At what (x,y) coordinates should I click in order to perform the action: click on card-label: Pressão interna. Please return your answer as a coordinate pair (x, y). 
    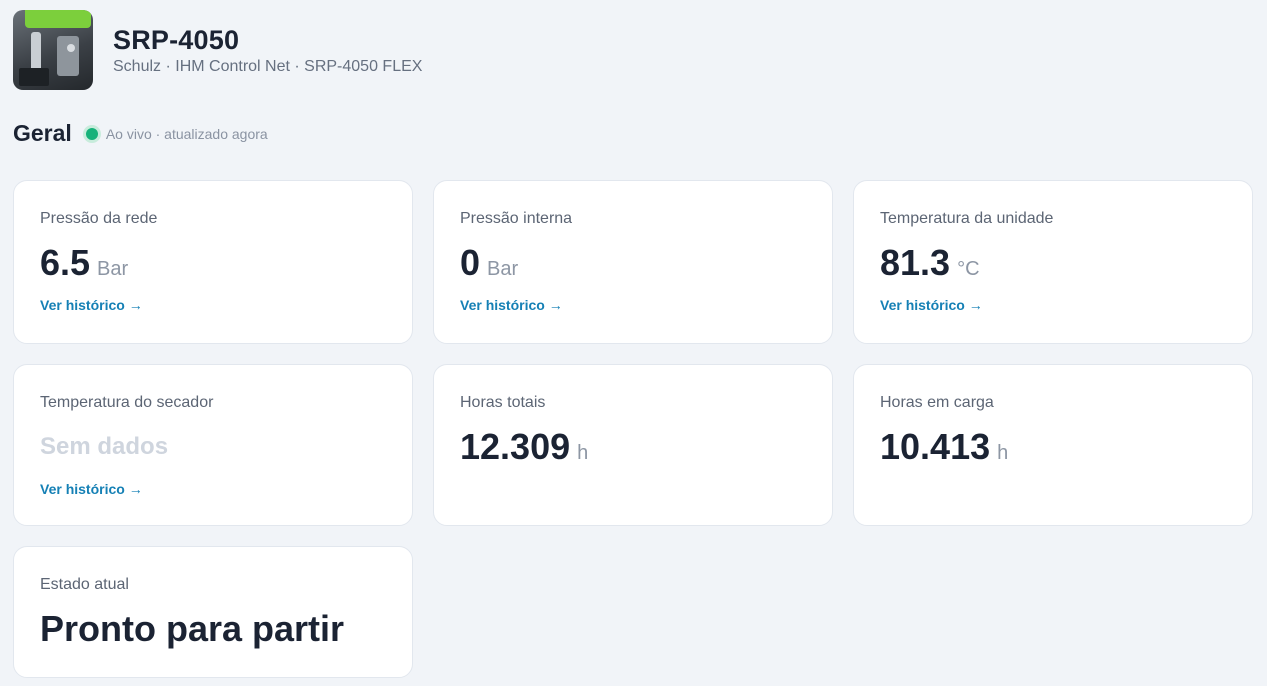
    Looking at the image, I should click on (516, 218).